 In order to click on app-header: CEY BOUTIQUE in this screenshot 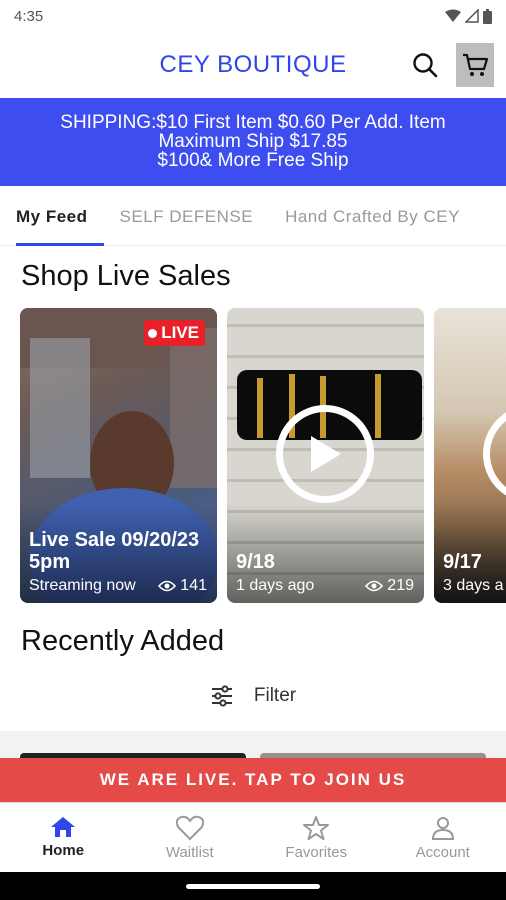, I will do `click(253, 65)`.